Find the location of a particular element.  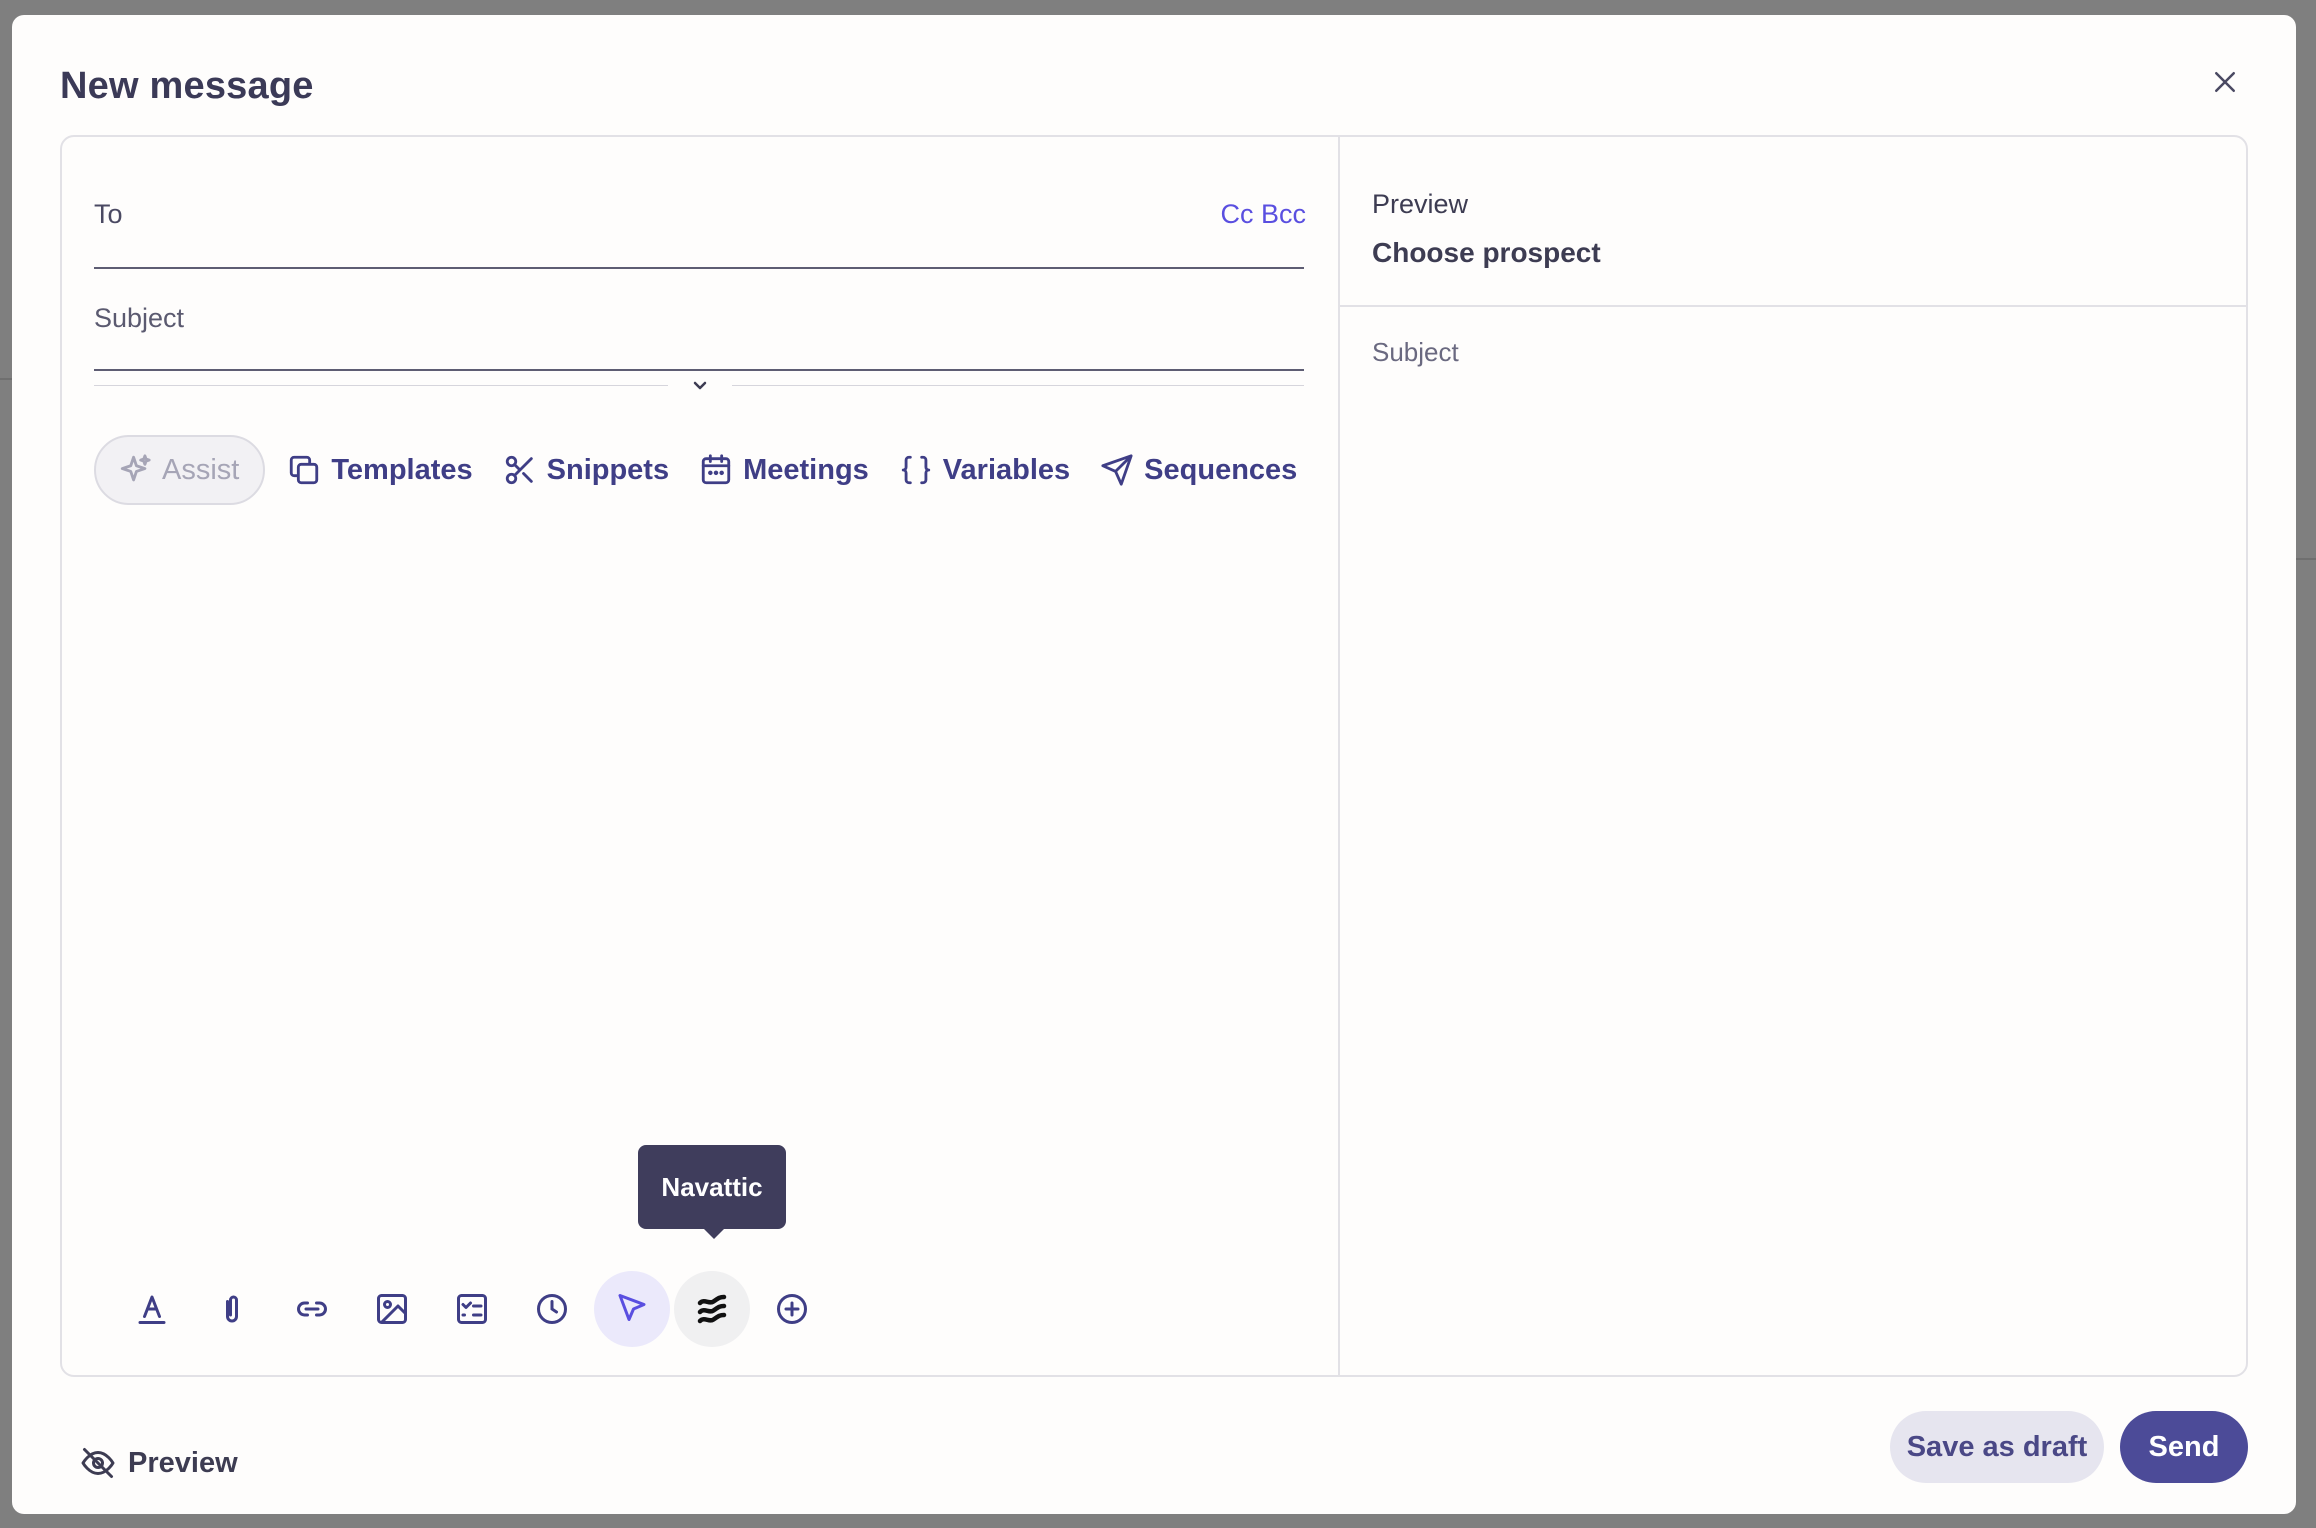

add-button is located at coordinates (792, 1309).